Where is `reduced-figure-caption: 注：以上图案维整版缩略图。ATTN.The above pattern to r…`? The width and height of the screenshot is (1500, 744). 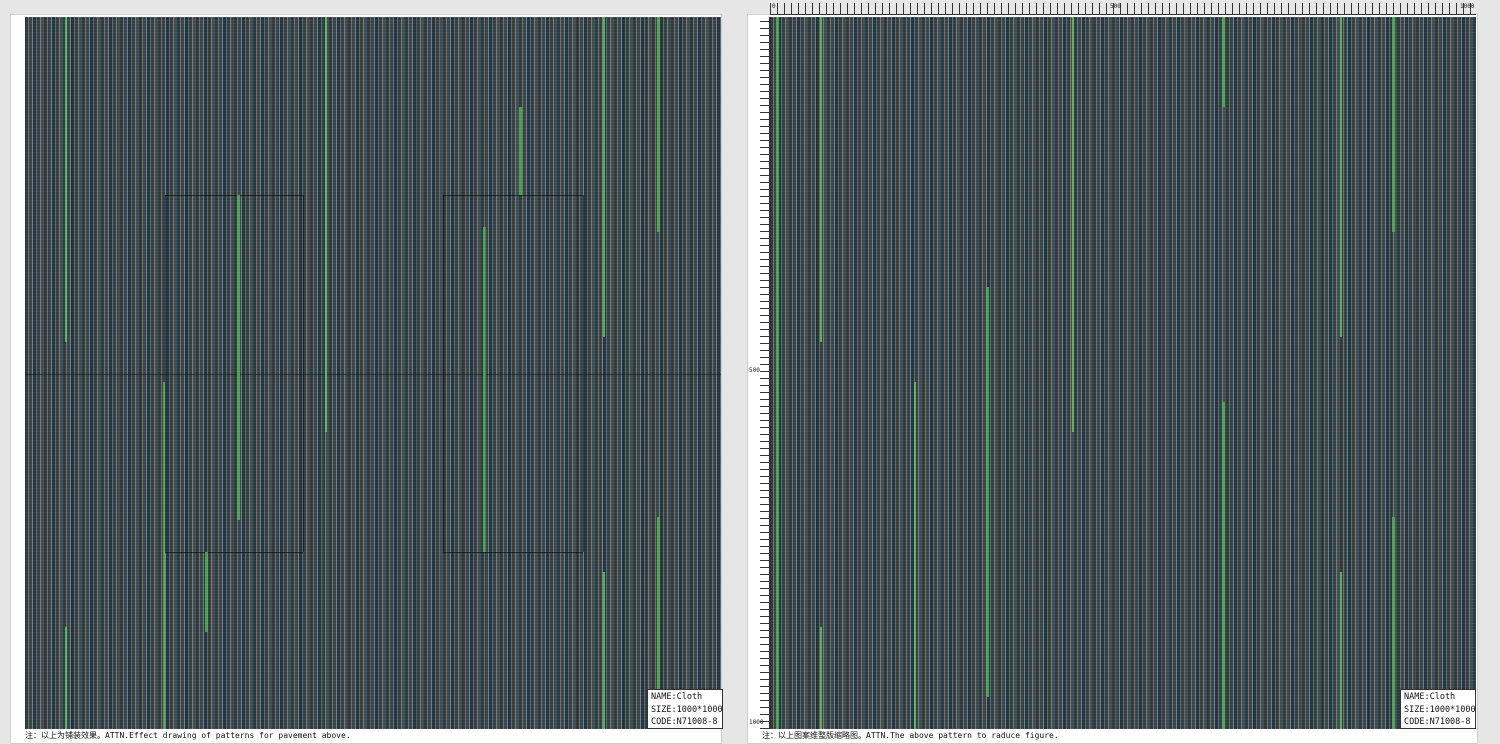 reduced-figure-caption: 注：以上图案维整版缩略图。ATTN.The above pattern to r… is located at coordinates (910, 735).